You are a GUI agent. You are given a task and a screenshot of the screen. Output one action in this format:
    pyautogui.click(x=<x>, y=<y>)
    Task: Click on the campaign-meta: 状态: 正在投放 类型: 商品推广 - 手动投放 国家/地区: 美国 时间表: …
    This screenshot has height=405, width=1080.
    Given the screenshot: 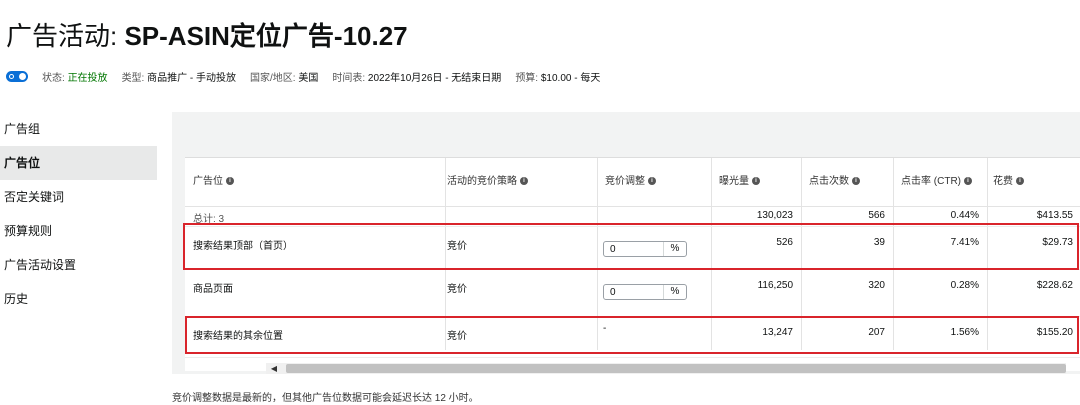 What is the action you would take?
    pyautogui.click(x=310, y=76)
    